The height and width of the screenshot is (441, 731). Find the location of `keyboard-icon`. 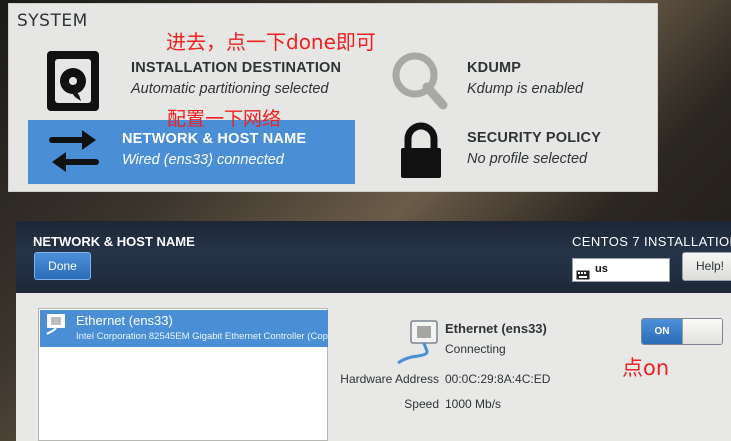

keyboard-icon is located at coordinates (583, 272).